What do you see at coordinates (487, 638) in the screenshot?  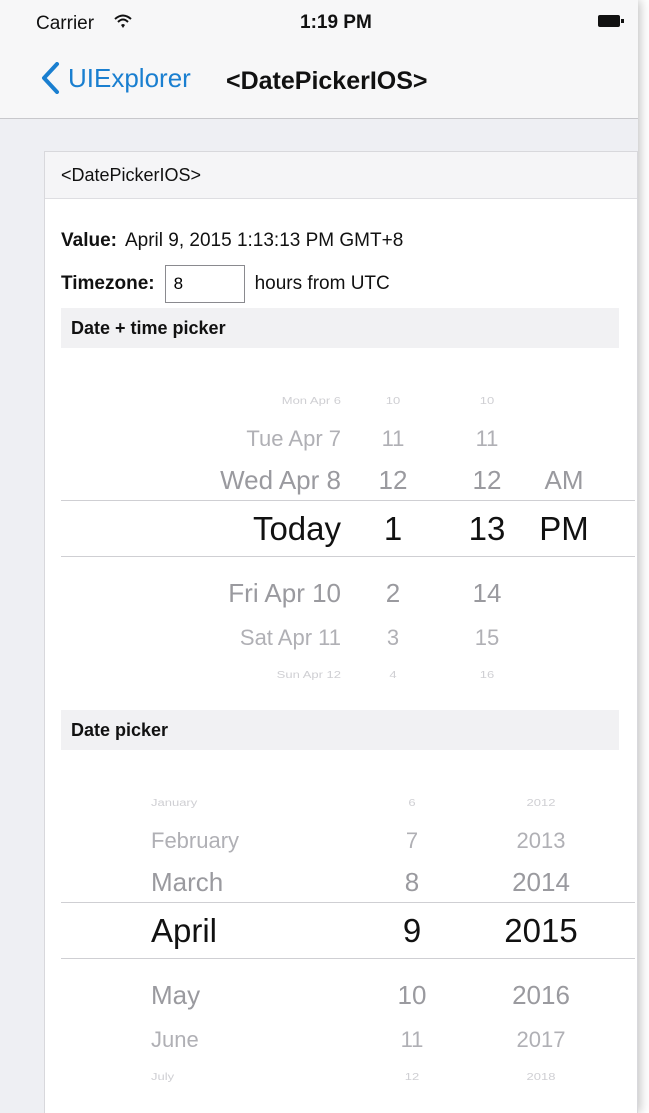 I see `minute-column-option: 15` at bounding box center [487, 638].